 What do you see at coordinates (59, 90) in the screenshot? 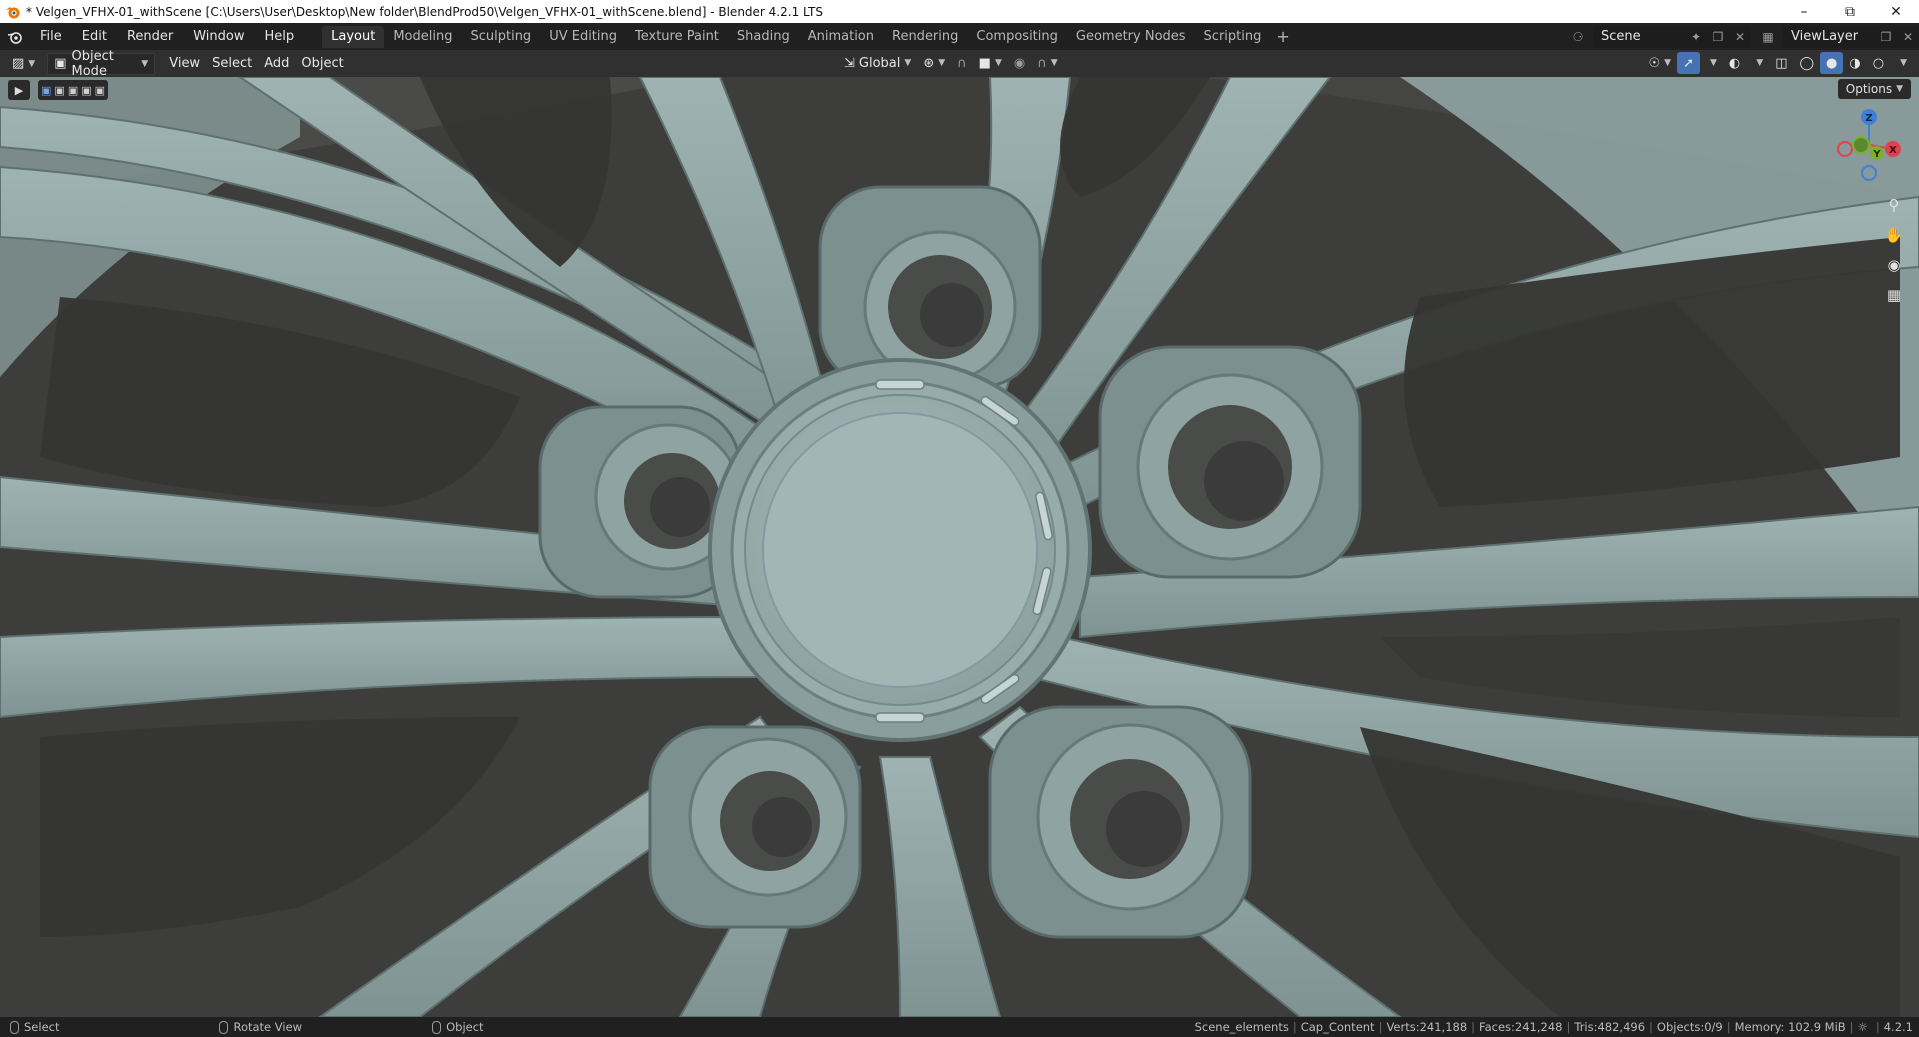
I see `select-extend-icon: ▣` at bounding box center [59, 90].